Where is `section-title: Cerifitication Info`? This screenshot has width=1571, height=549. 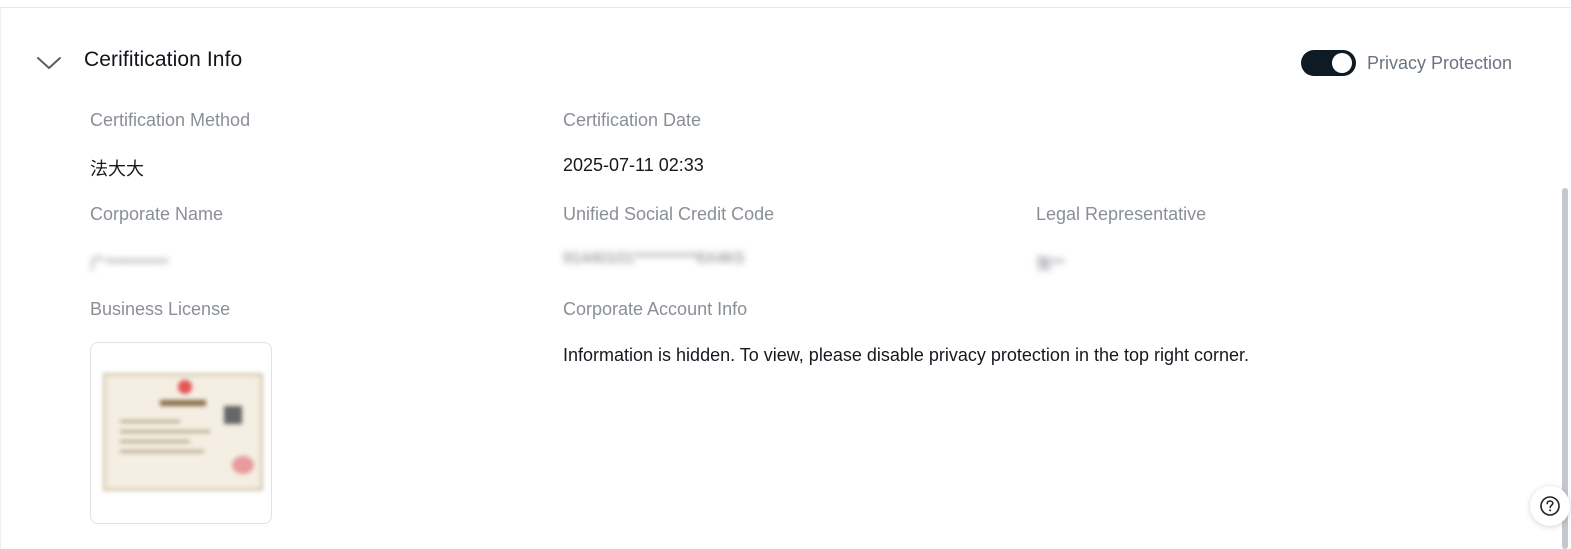
section-title: Cerifitication Info is located at coordinates (163, 59).